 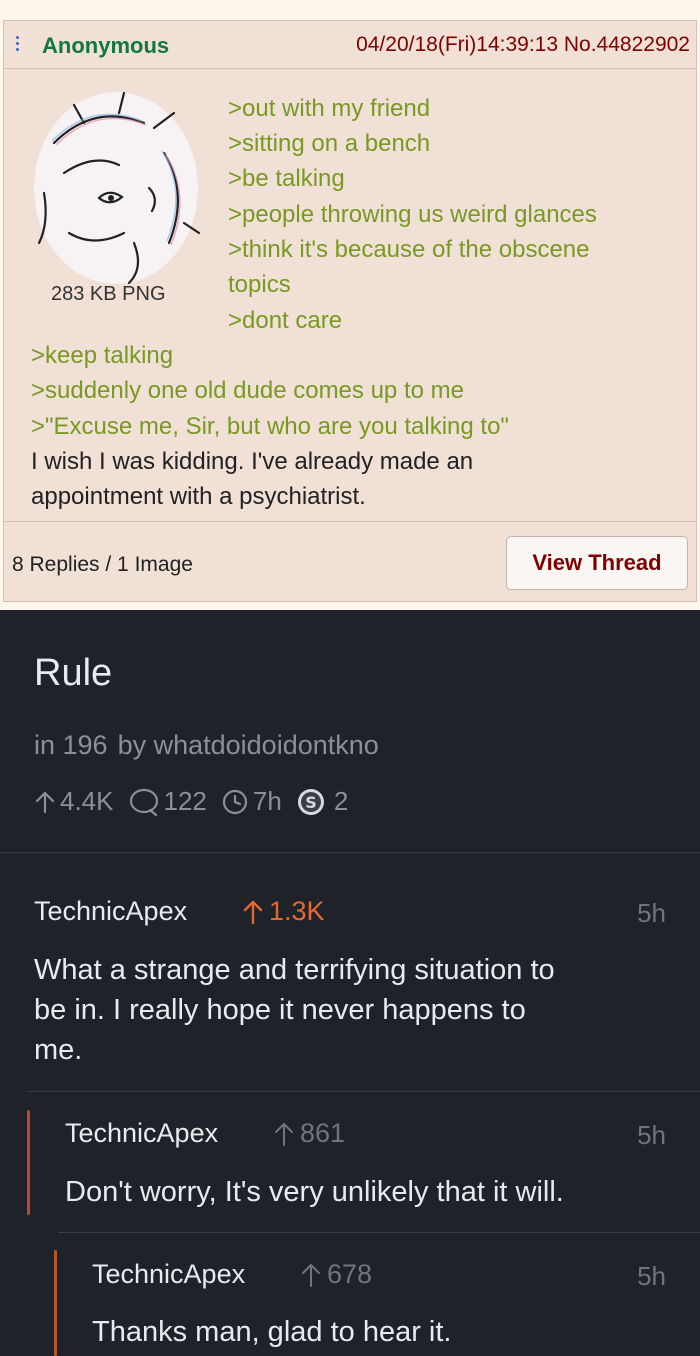 I want to click on comment-score-value: 861, so click(x=323, y=1133).